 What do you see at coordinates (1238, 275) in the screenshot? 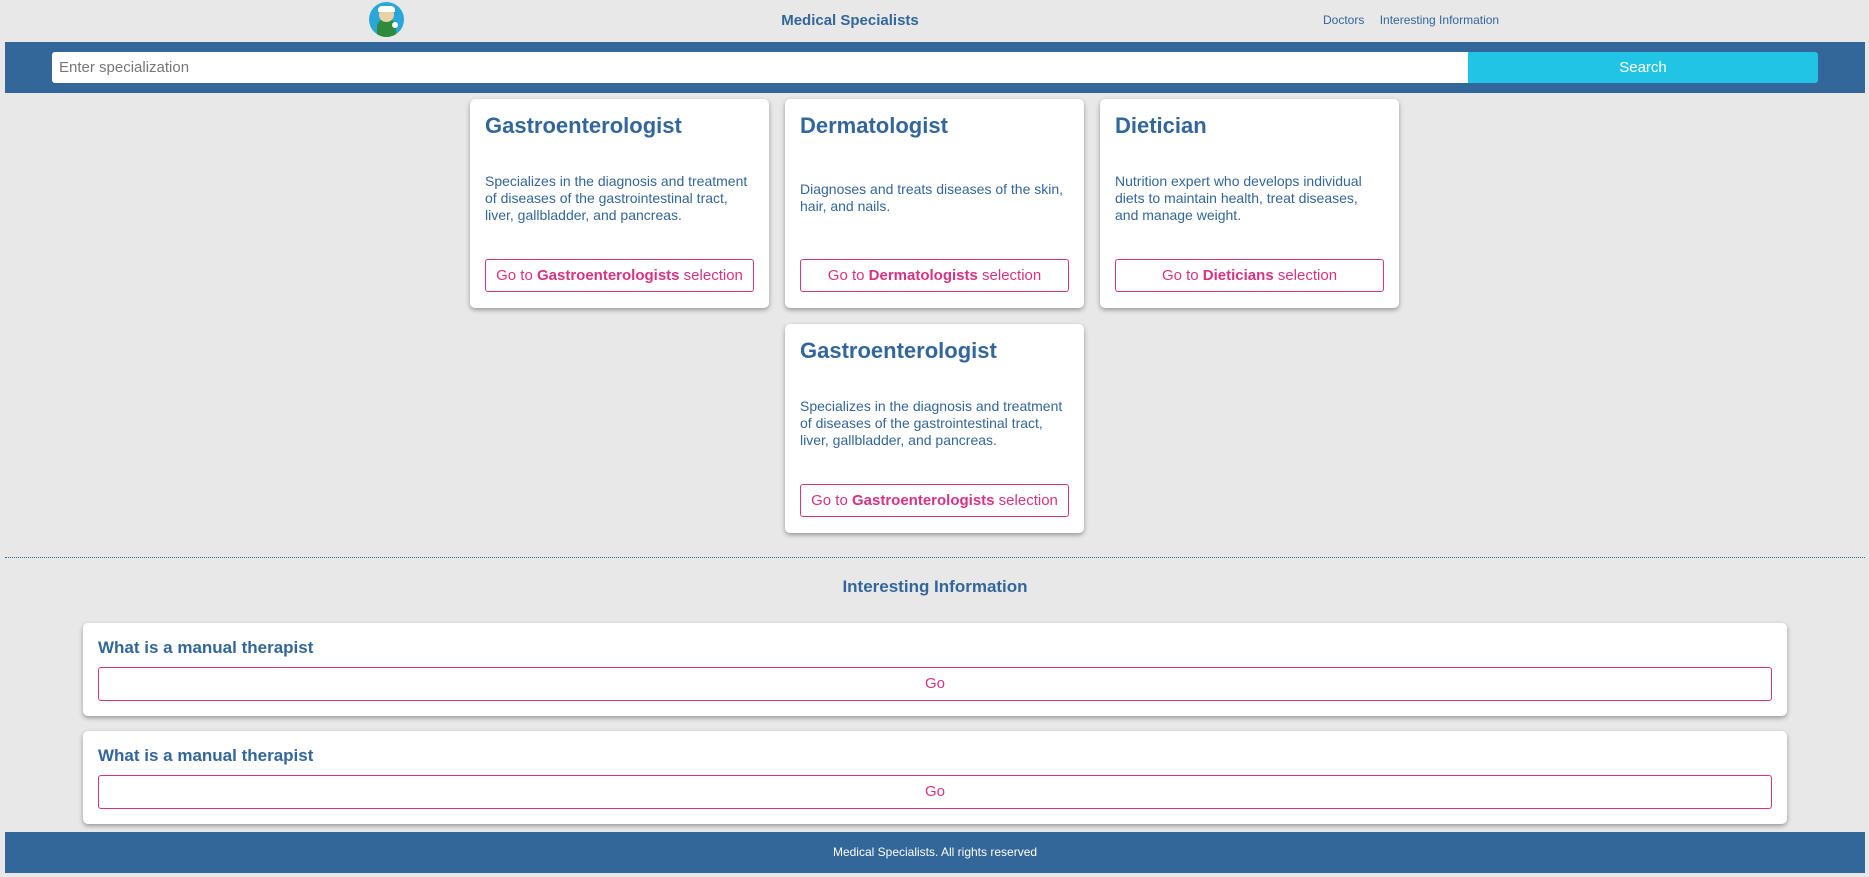
I see `button-specialty: Dieticians` at bounding box center [1238, 275].